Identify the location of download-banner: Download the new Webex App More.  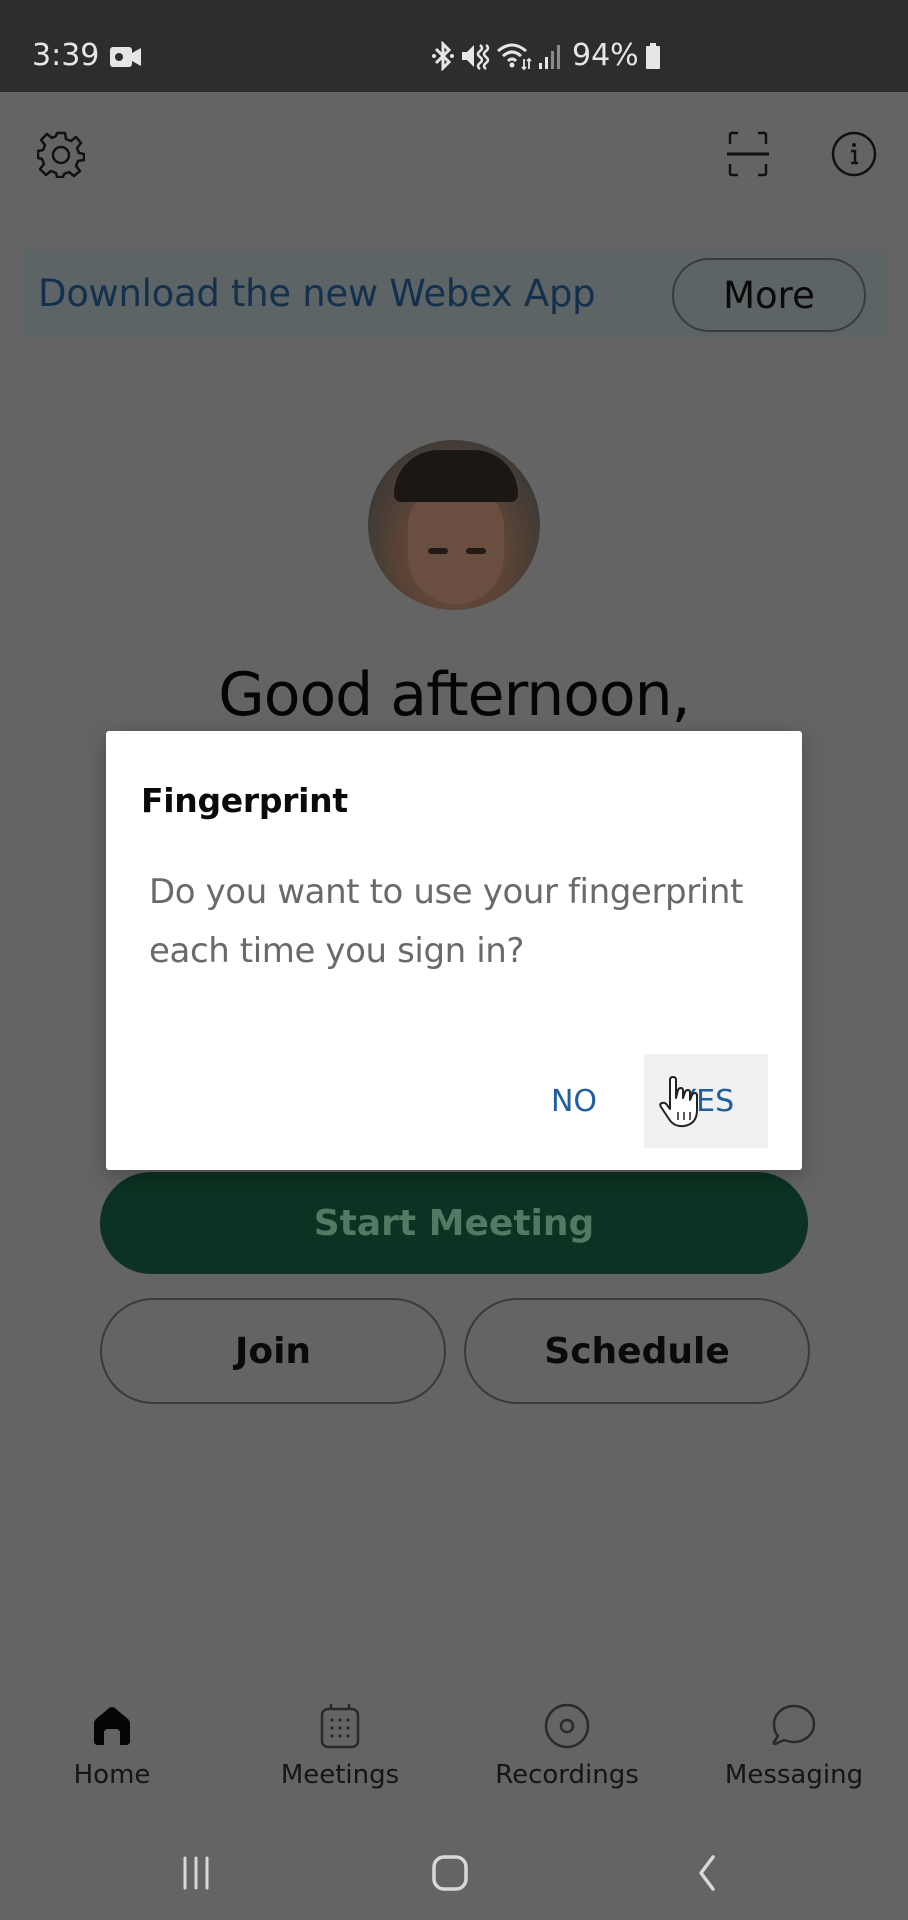
(454, 294).